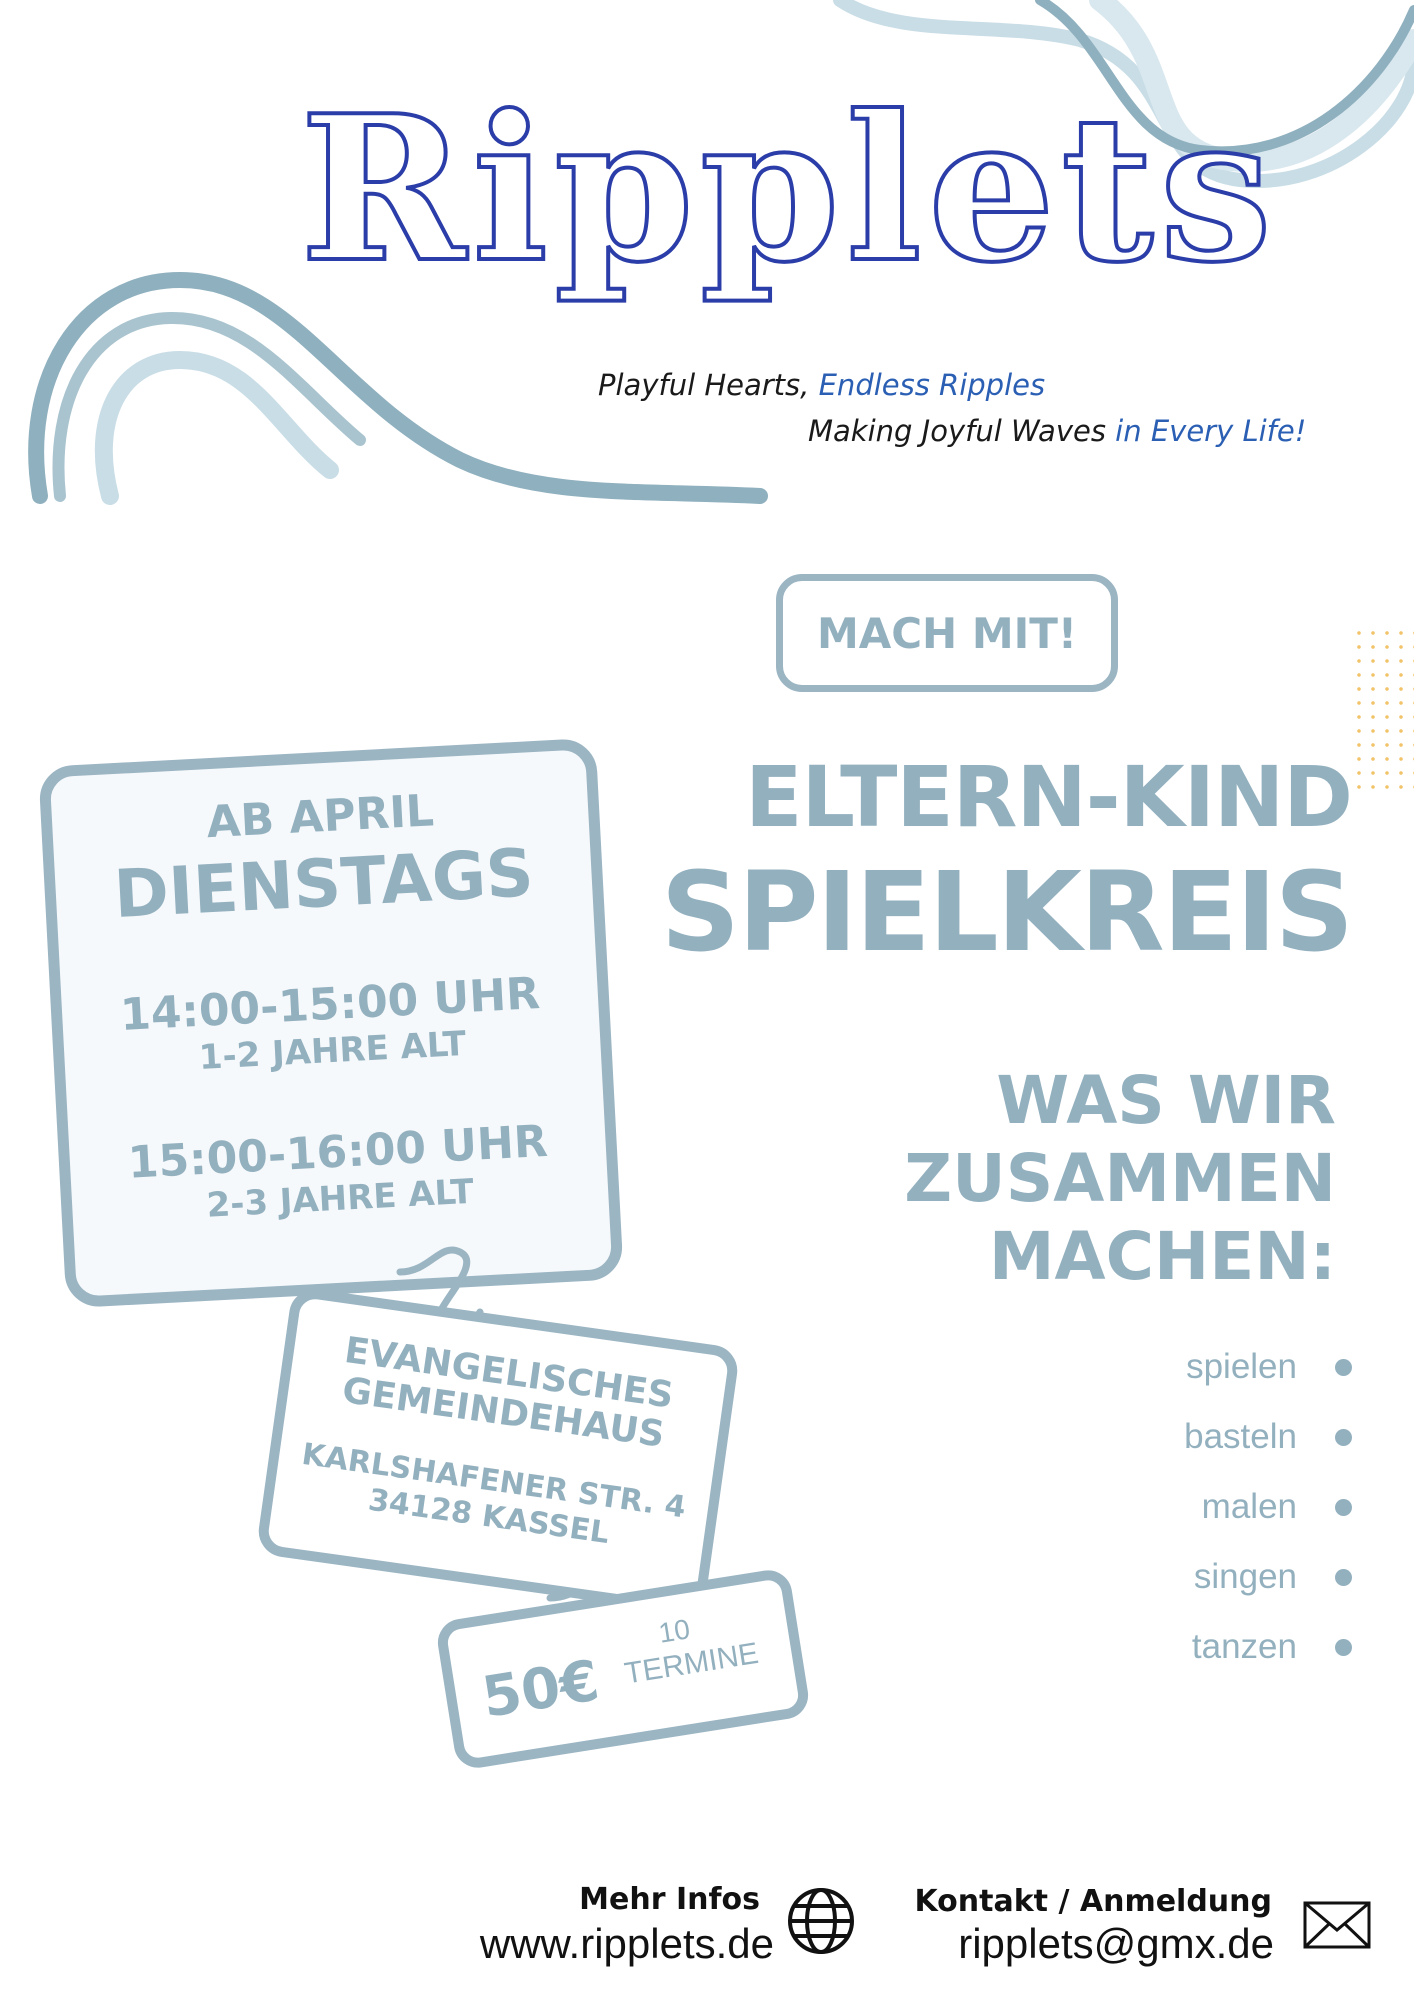  Describe the element at coordinates (669, 1899) in the screenshot. I see `info-label: Mehr Infos` at that location.